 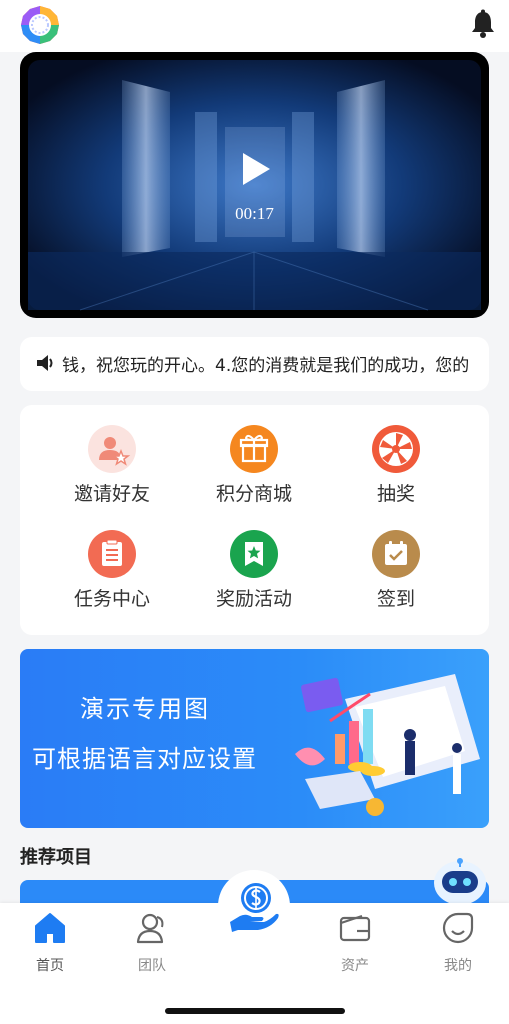 What do you see at coordinates (255, 1011) in the screenshot?
I see `home-indicator` at bounding box center [255, 1011].